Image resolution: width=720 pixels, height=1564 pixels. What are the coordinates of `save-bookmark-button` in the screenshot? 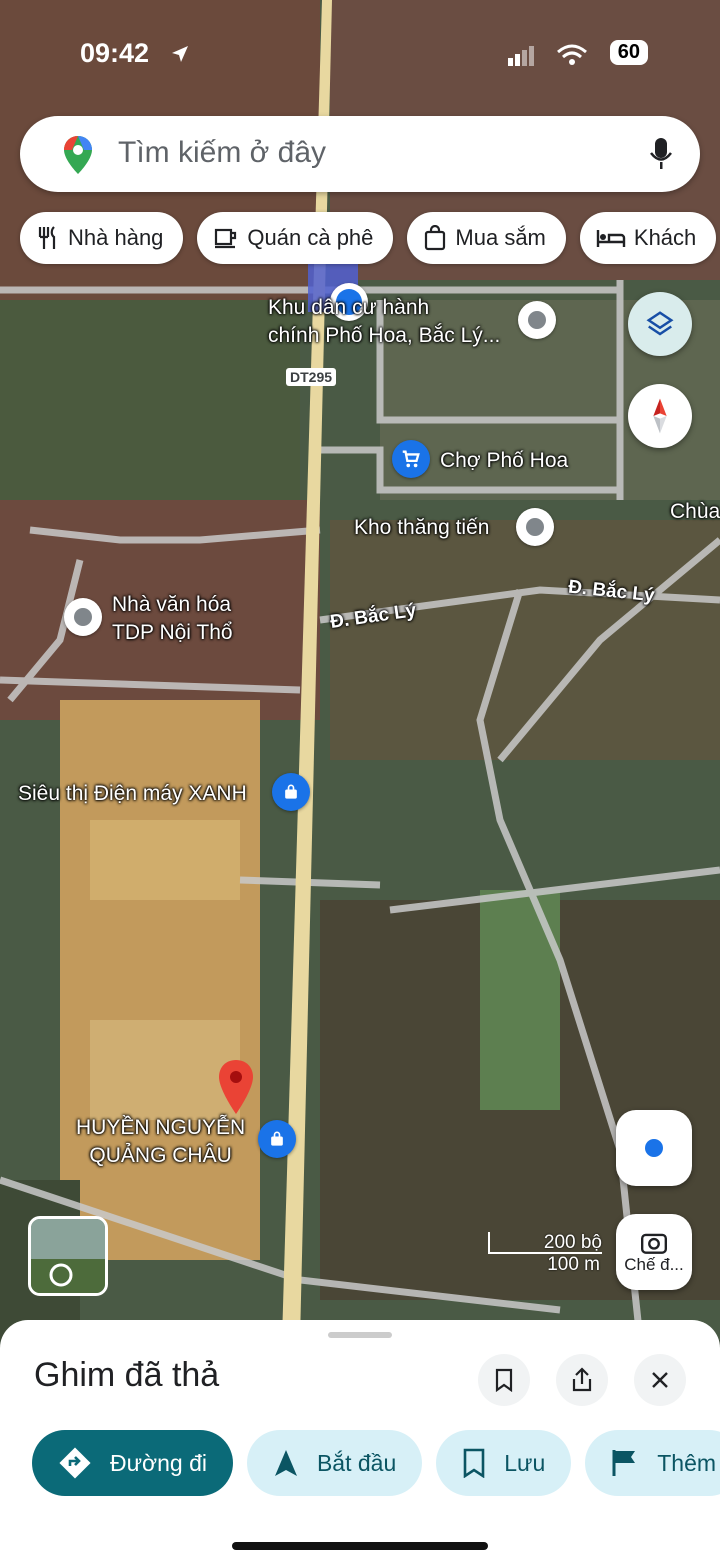 It's located at (504, 1380).